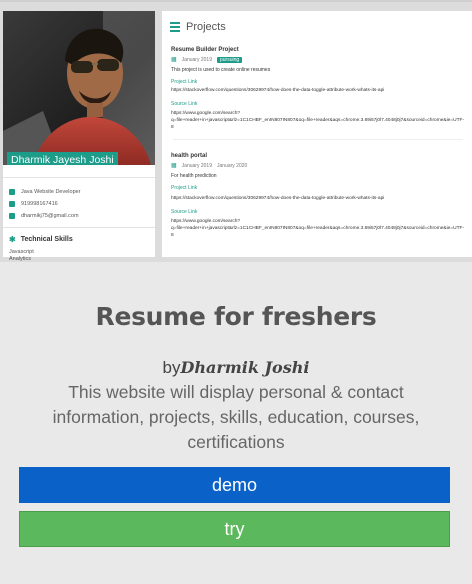  Describe the element at coordinates (245, 367) in the screenshot. I see `author-name: Dharmik Joshi` at that location.